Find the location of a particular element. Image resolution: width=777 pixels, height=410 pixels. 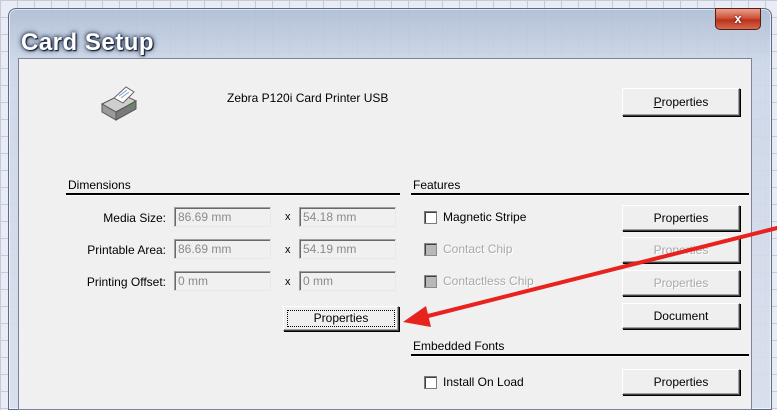

window-title: Card Setup is located at coordinates (88, 42).